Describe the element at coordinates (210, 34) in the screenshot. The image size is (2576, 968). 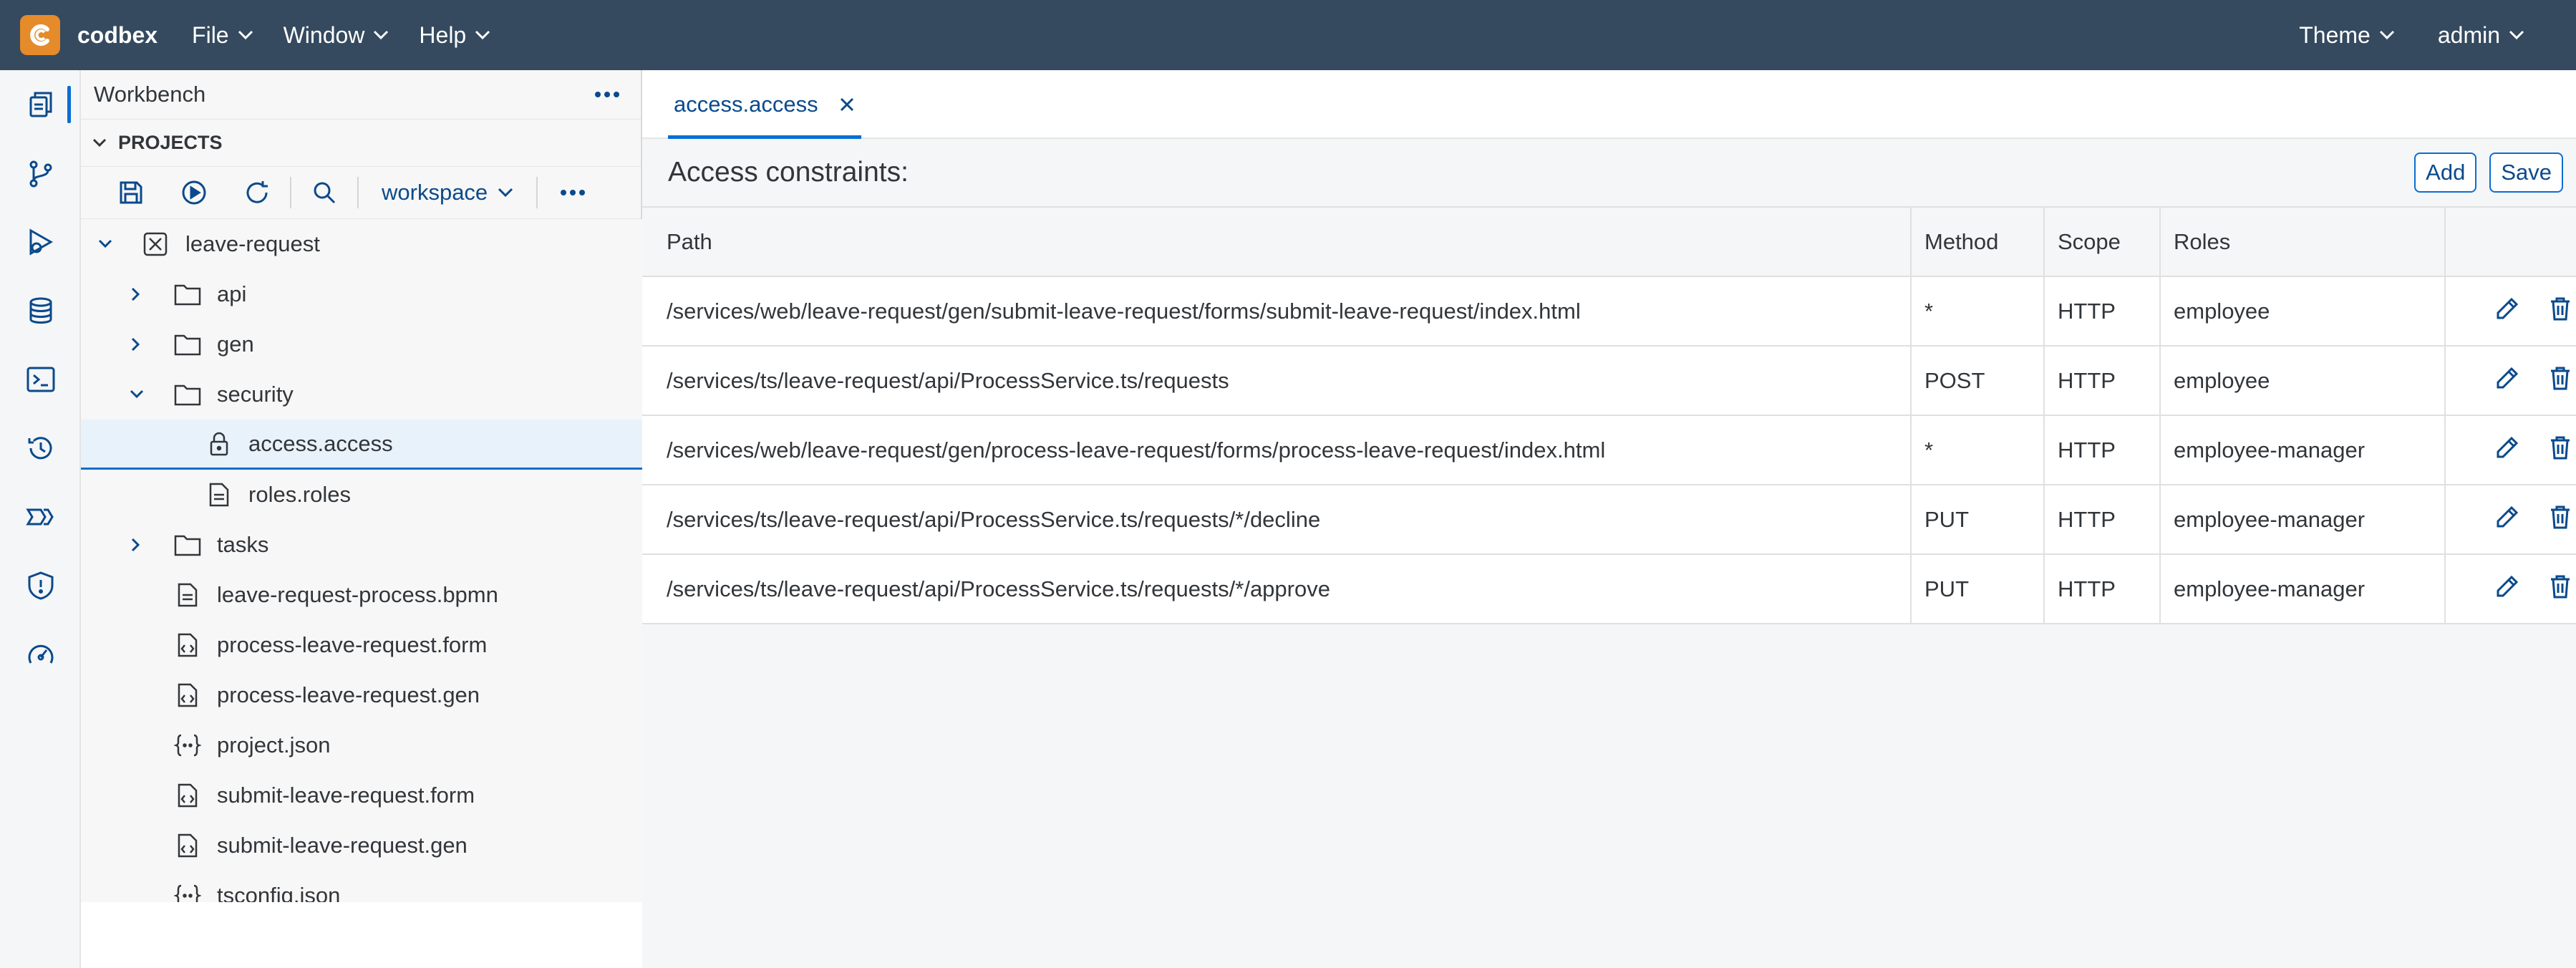
I see `menu-file-label: File` at that location.